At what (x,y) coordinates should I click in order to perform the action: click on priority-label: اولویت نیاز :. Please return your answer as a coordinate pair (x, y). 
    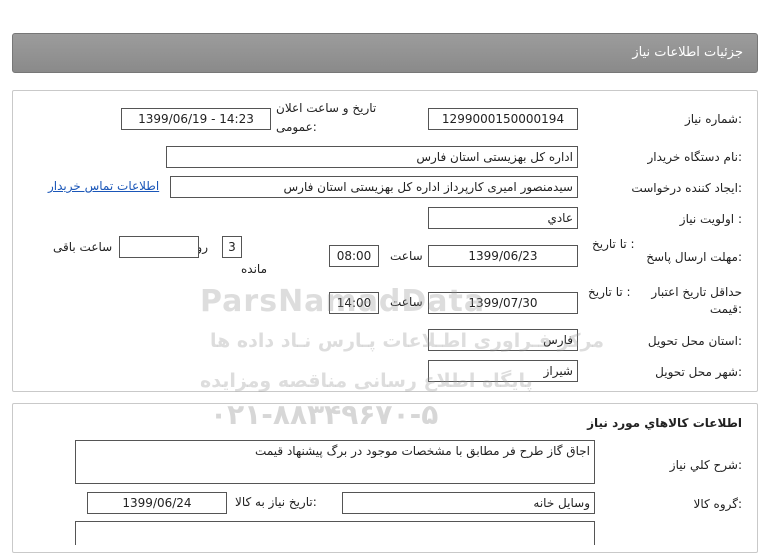
    Looking at the image, I should click on (710, 219).